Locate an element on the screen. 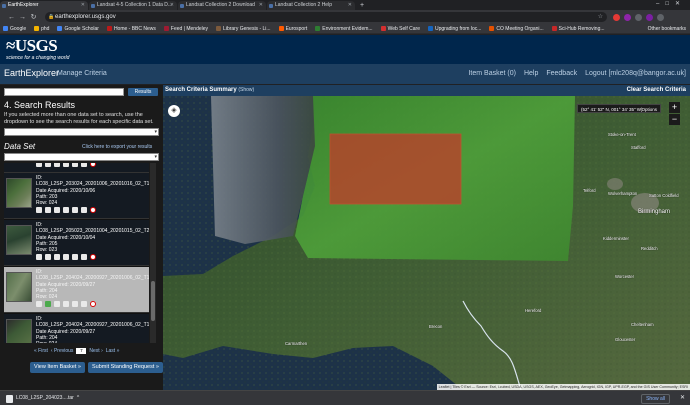  results-scrollbar is located at coordinates (153, 253).